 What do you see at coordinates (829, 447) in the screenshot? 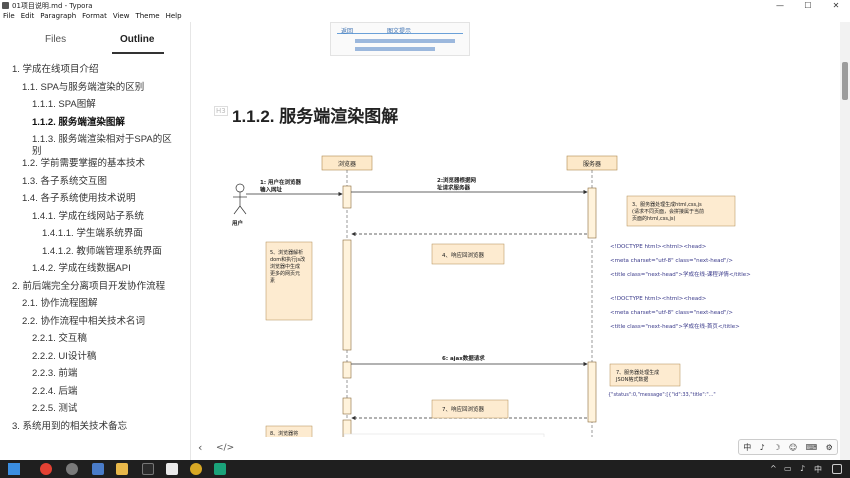
I see `ime-settings-icon: ⚙` at bounding box center [829, 447].